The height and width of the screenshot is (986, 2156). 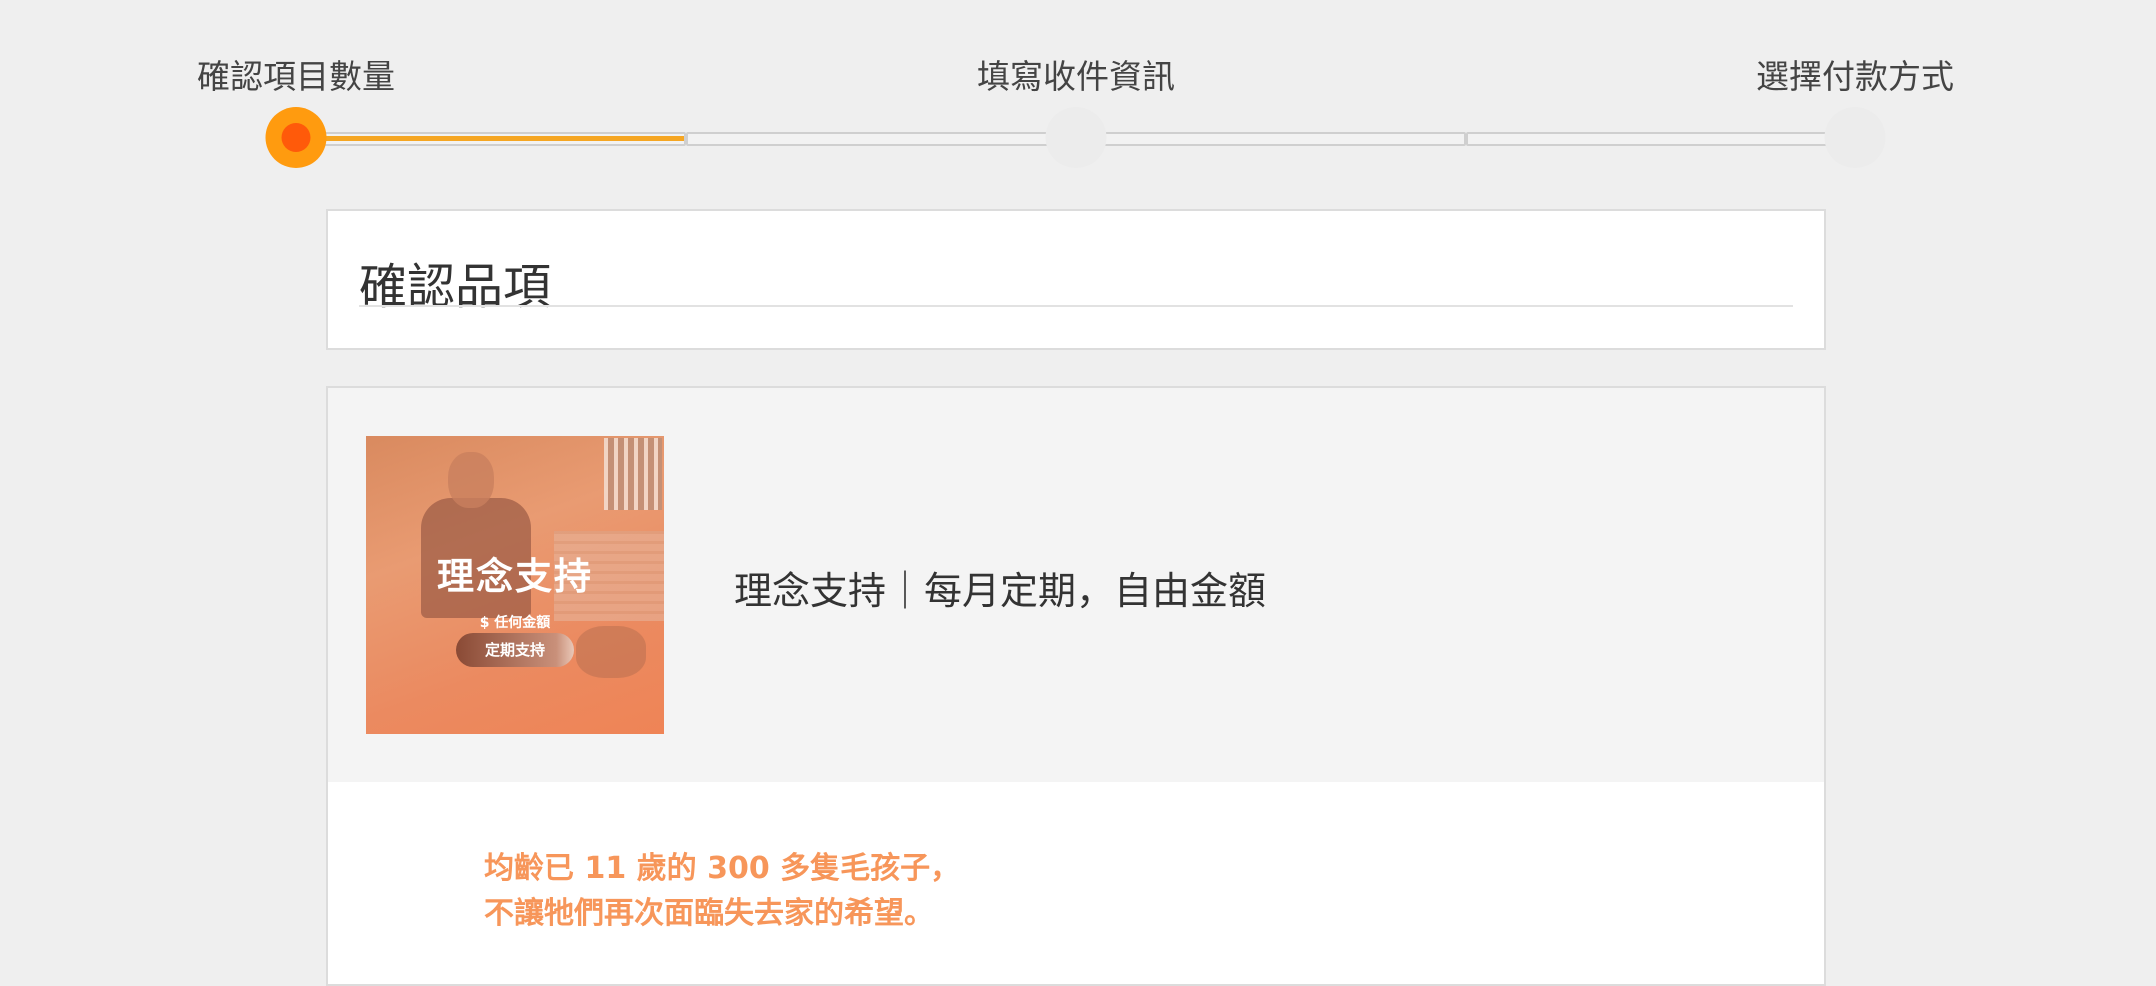 I want to click on image-person-head, so click(x=471, y=480).